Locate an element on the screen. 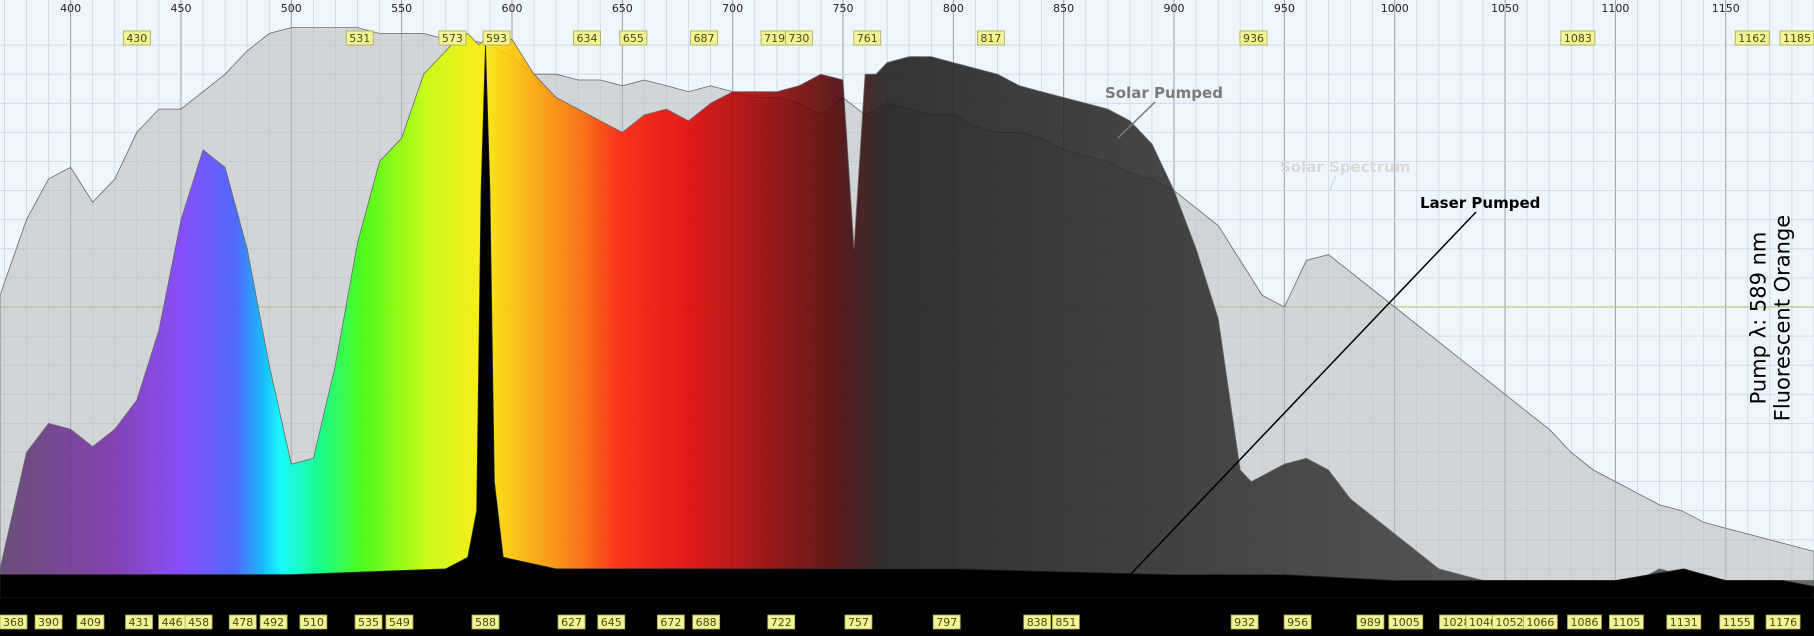  x-tick-label: 1000 is located at coordinates (1395, 8).